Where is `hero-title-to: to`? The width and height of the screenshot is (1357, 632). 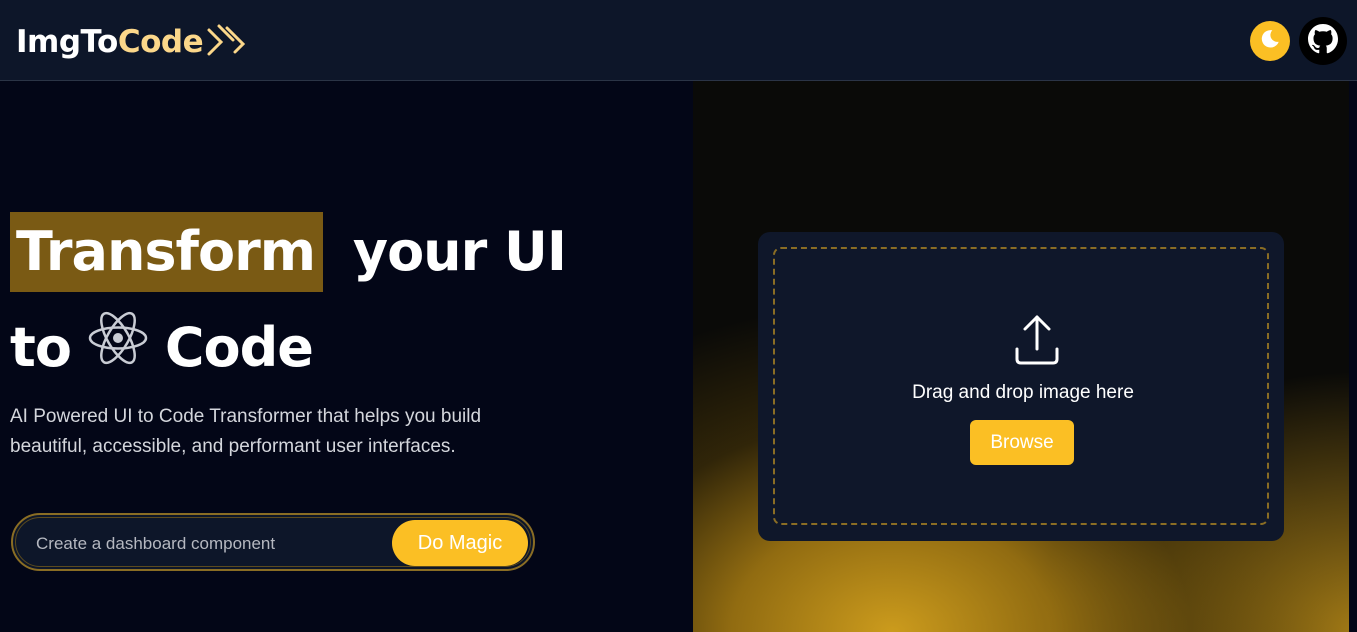
hero-title-to: to is located at coordinates (41, 347).